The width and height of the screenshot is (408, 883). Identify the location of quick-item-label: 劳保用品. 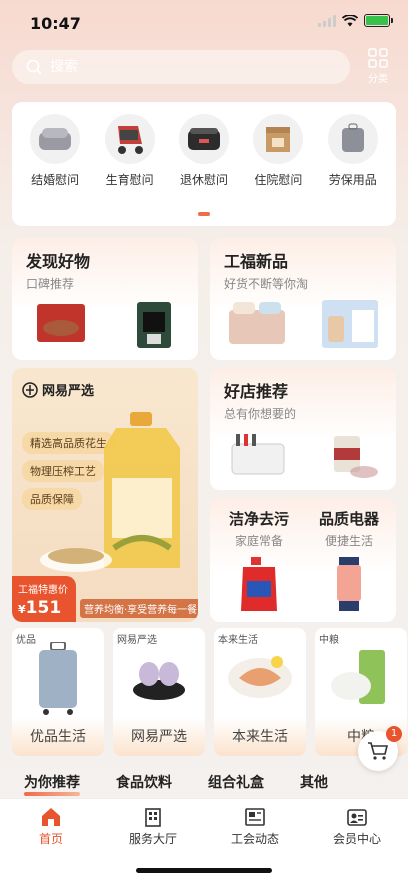
(352, 180).